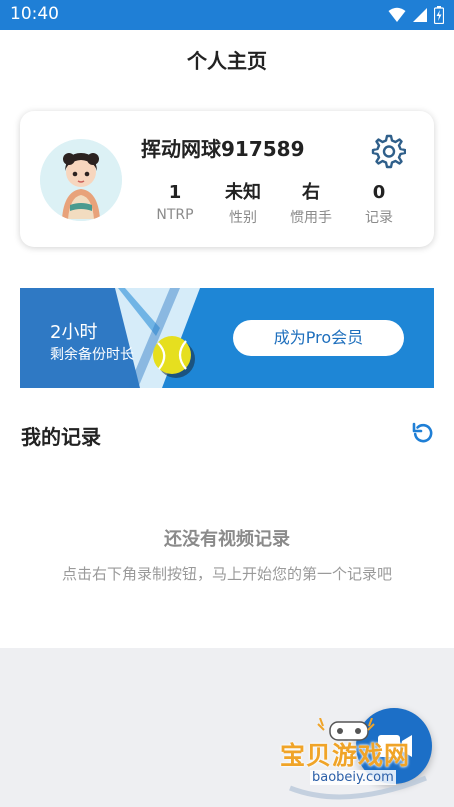 Image resolution: width=454 pixels, height=807 pixels. Describe the element at coordinates (34, 14) in the screenshot. I see `status-time: 10:40` at that location.